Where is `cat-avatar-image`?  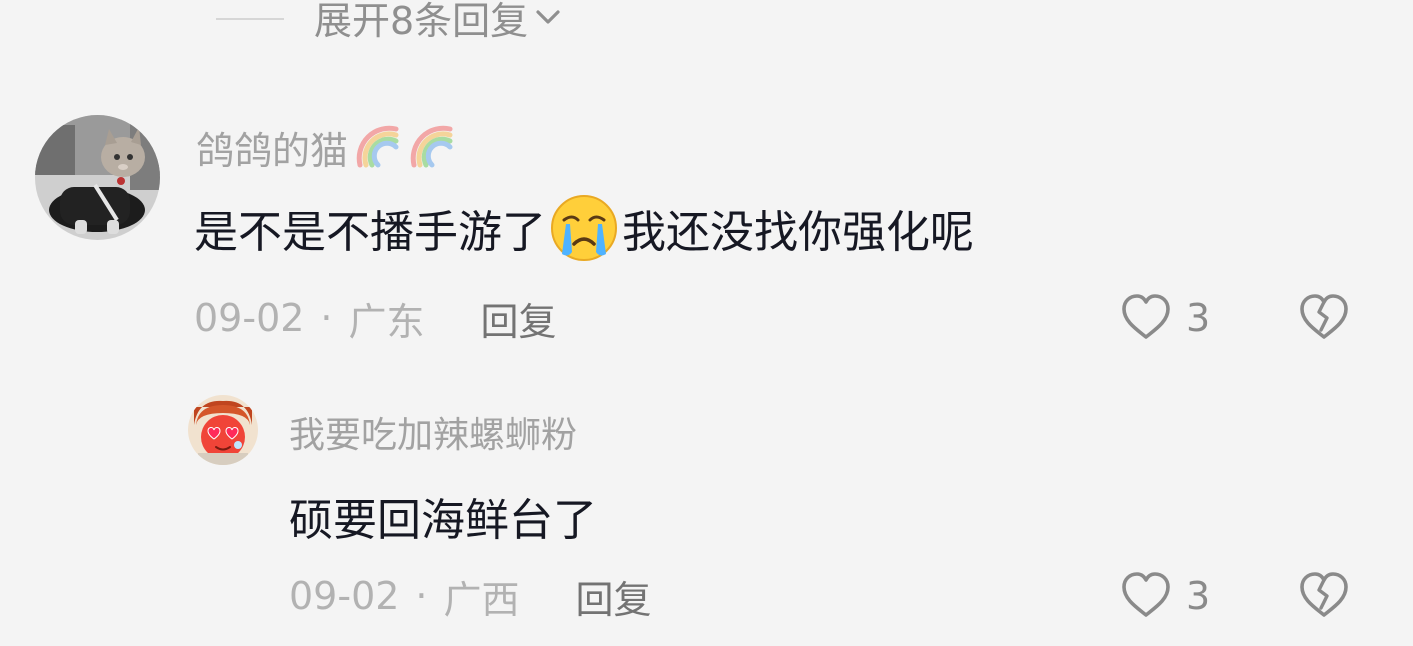 cat-avatar-image is located at coordinates (97, 177).